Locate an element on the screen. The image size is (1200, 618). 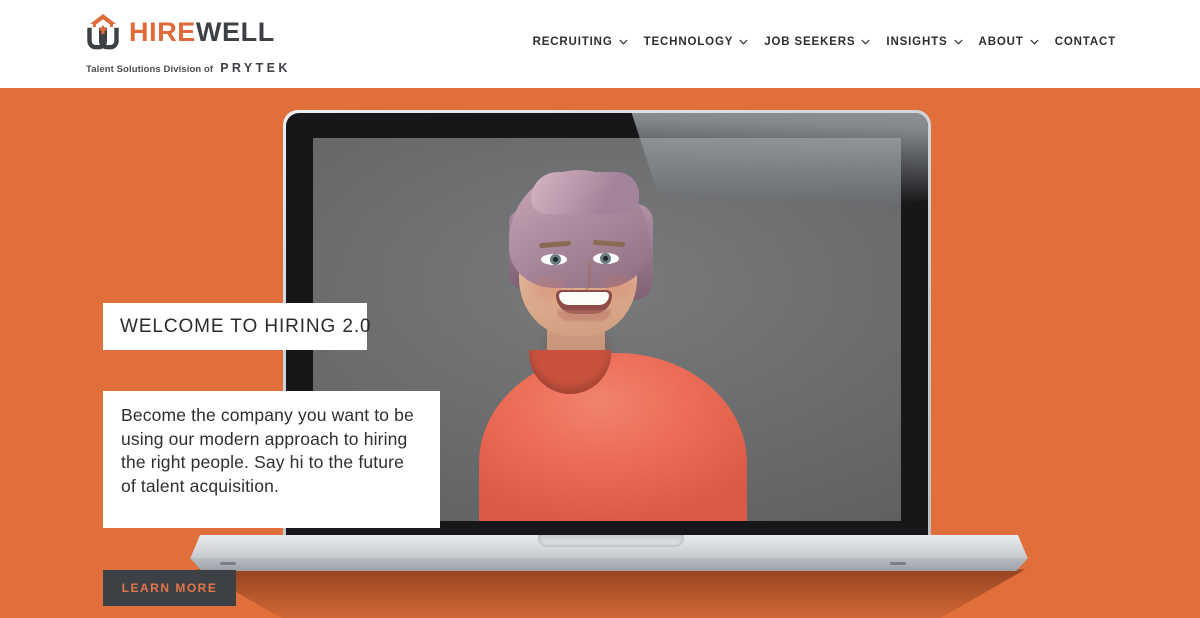
logo-wordmark: HIREWELL is located at coordinates (202, 31).